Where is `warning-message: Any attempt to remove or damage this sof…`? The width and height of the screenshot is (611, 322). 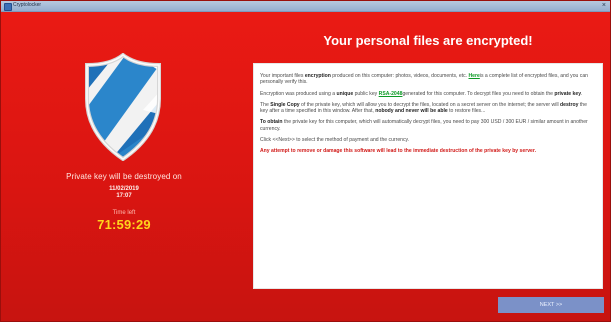 warning-message: Any attempt to remove or damage this sof… is located at coordinates (398, 151).